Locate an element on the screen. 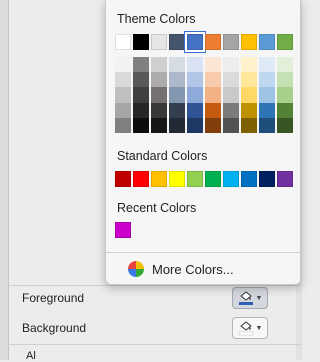 The image size is (320, 362). color-wheel-icon is located at coordinates (136, 269).